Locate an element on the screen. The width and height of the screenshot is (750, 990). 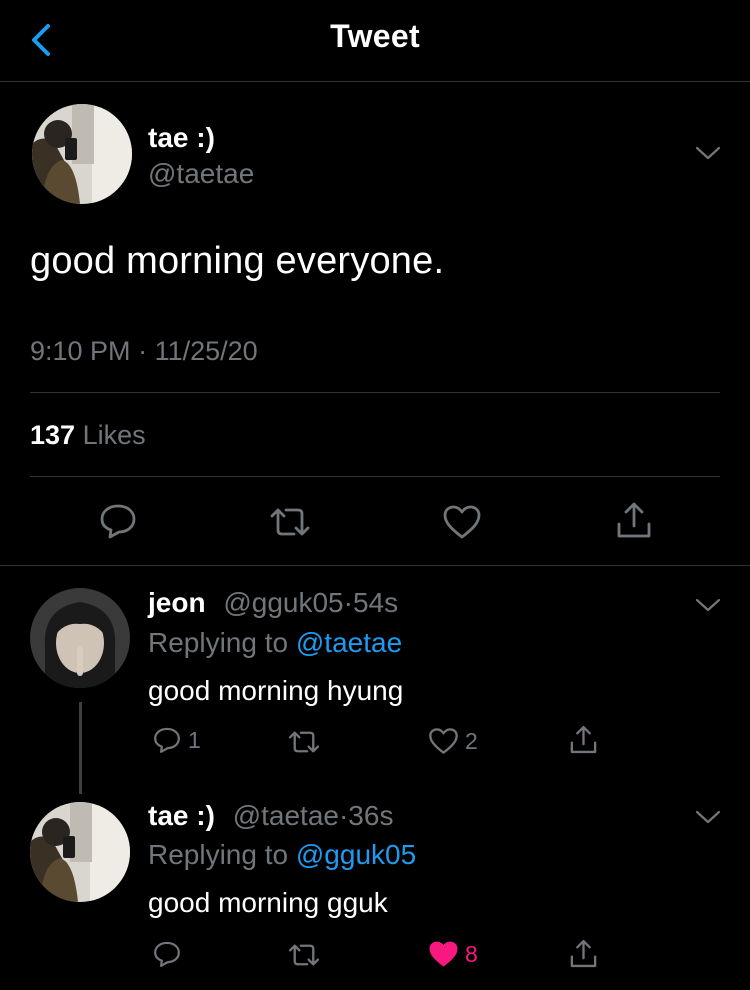
reply-header: jeon @gguk05·54s is located at coordinates (273, 603).